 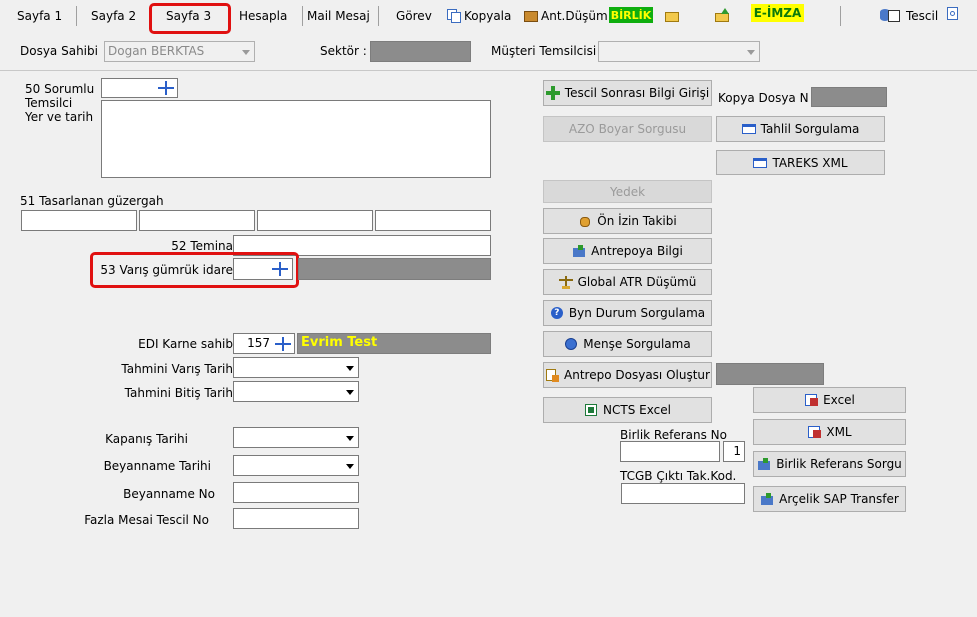 What do you see at coordinates (146, 439) in the screenshot?
I see `kapanis-tarihi-label: Kapanış Tarihi` at bounding box center [146, 439].